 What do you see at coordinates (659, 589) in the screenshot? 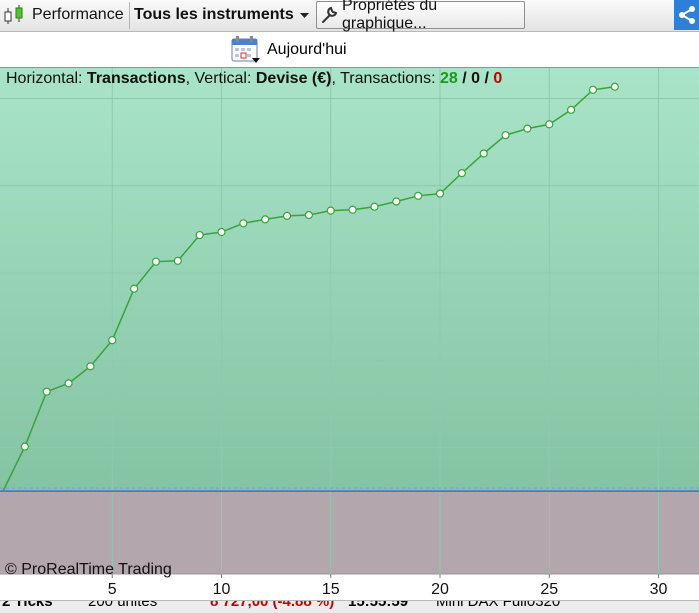
I see `x-tick-label: 30` at bounding box center [659, 589].